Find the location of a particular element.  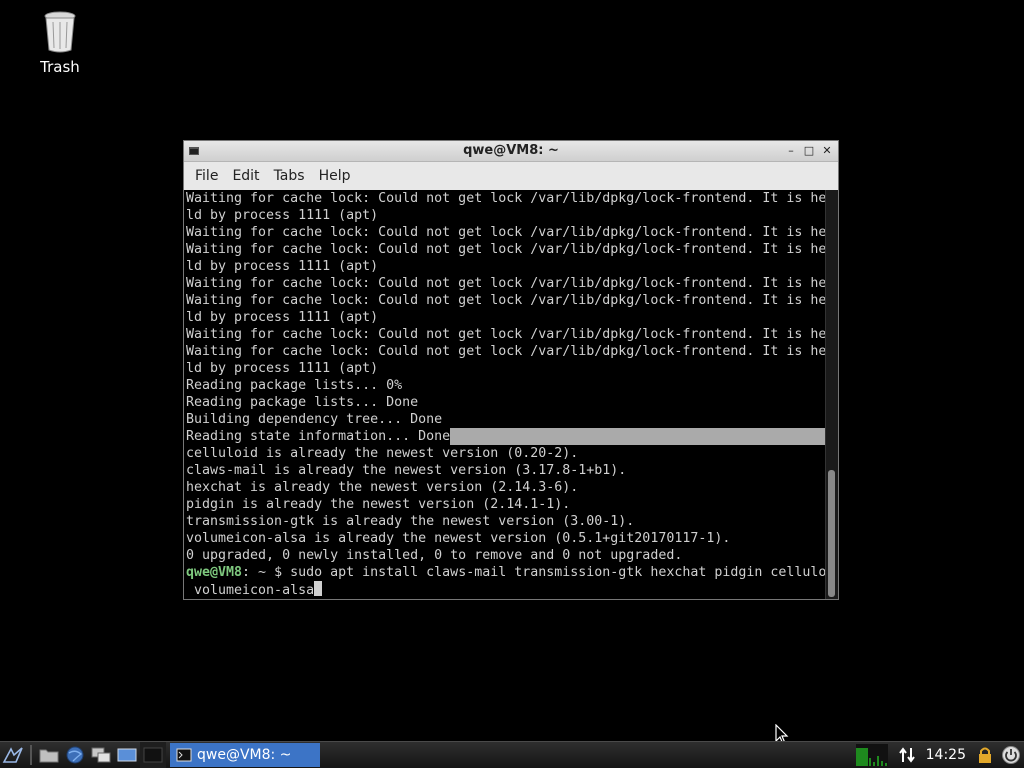

taskbar: qwe@VM8: ~ 14:25 is located at coordinates (512, 754).